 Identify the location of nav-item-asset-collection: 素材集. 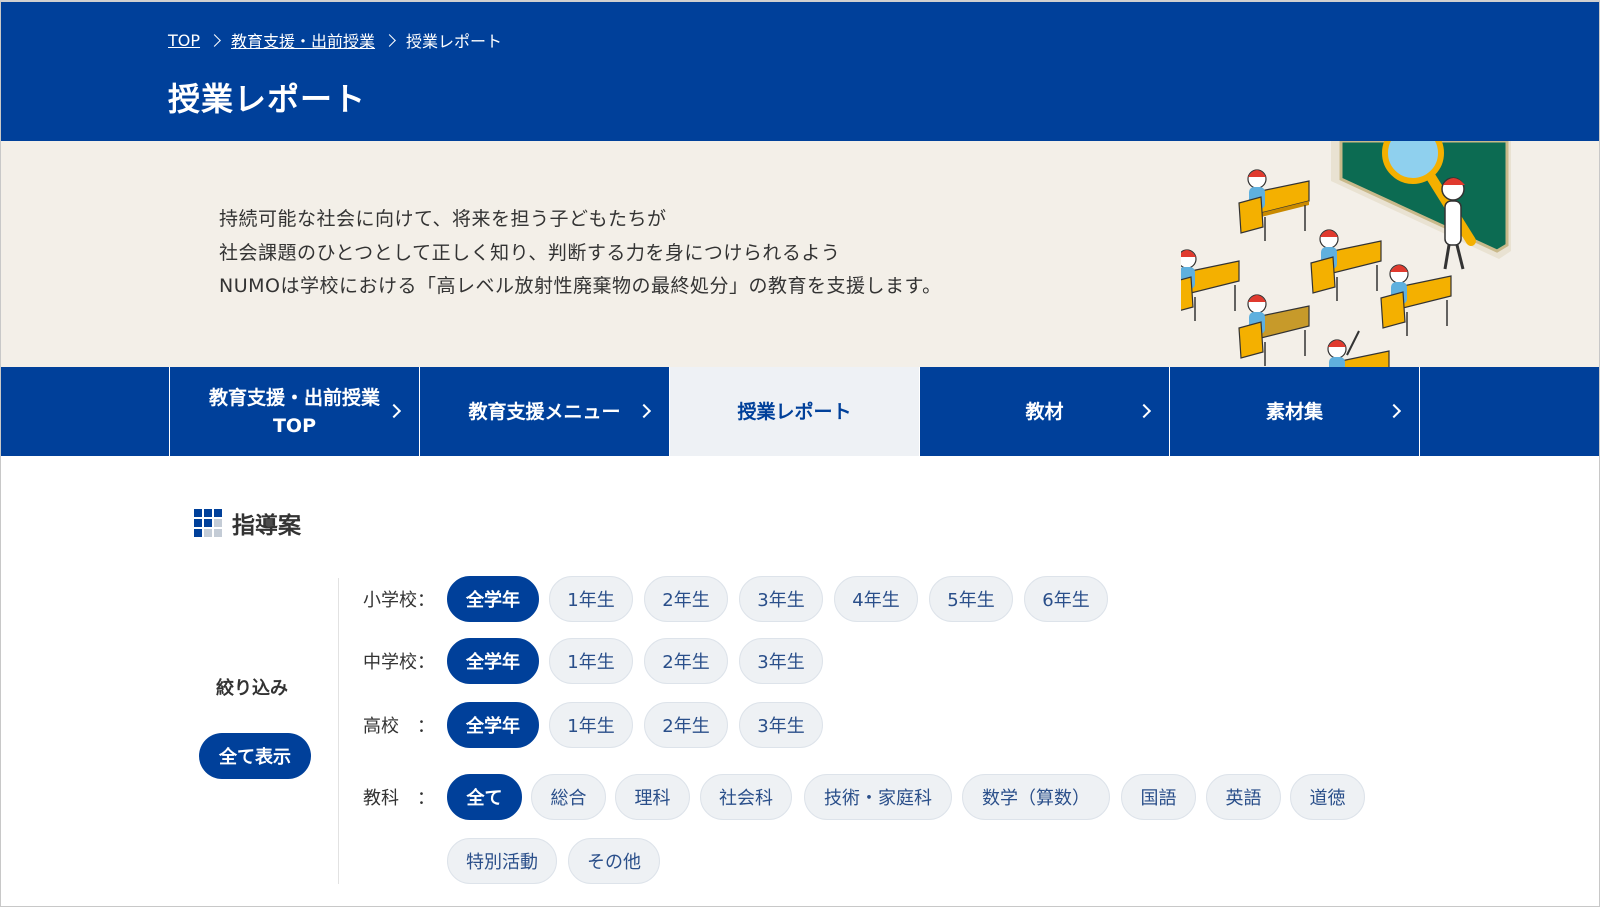
(1294, 411).